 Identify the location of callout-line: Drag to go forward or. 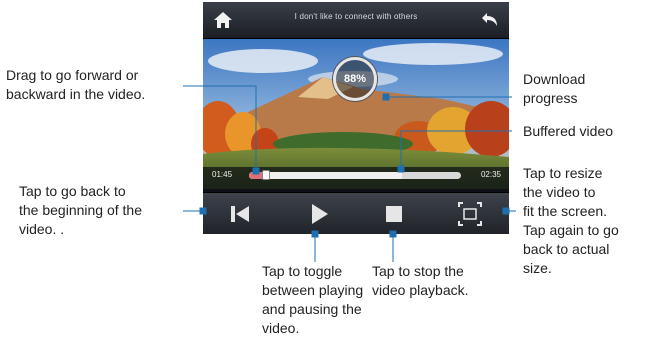
(72, 75).